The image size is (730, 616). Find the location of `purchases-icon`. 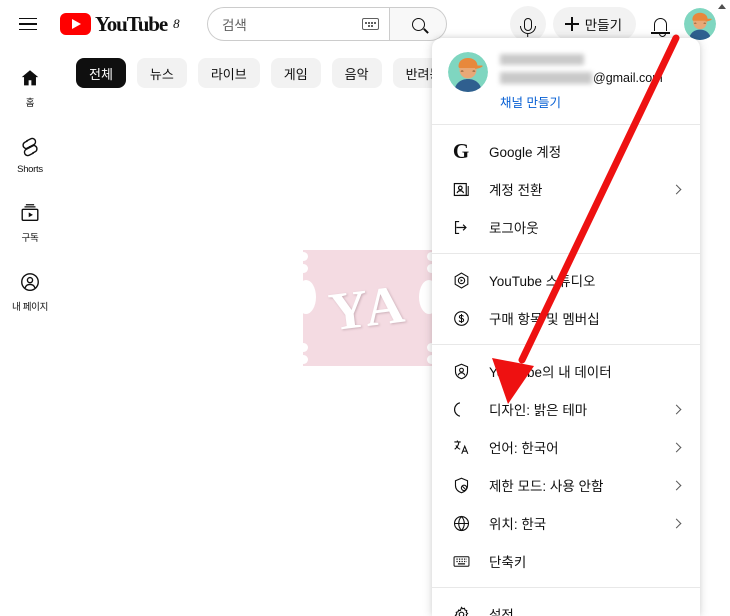

purchases-icon is located at coordinates (461, 318).